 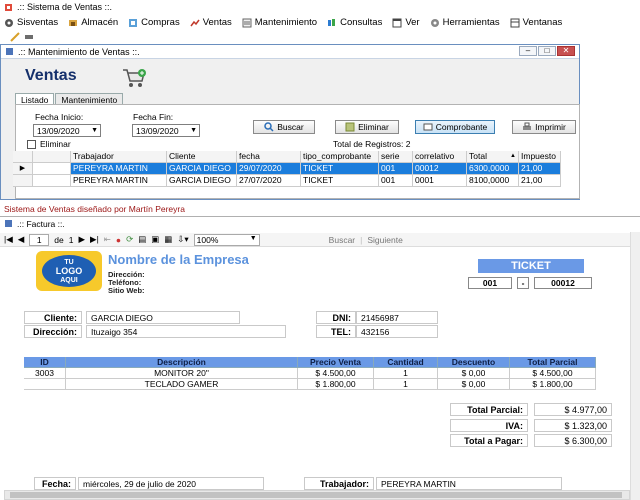 I want to click on ventas-titlebar: .:: Mantenimiento de Ventas ::. – □ ✕, so click(x=290, y=52).